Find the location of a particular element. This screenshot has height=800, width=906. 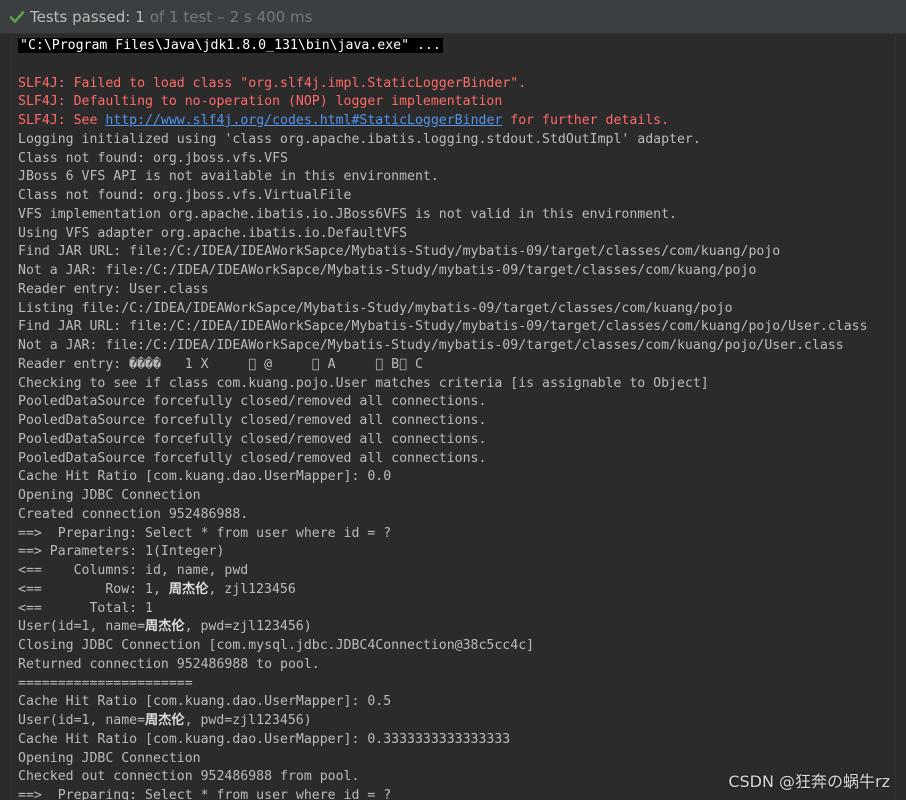

log-text: Reader entry: User.class is located at coordinates (113, 289).